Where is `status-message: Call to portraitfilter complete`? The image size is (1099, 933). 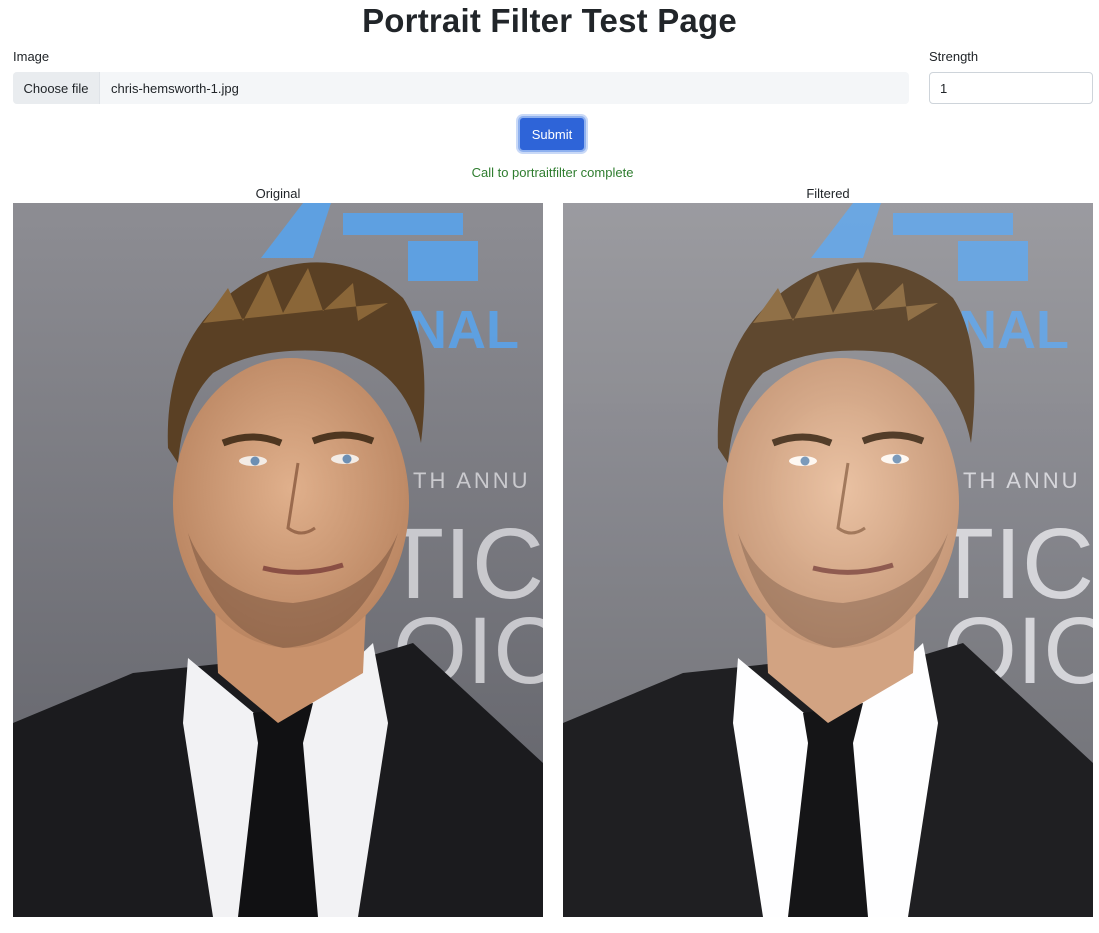
status-message: Call to portraitfilter complete is located at coordinates (552, 172).